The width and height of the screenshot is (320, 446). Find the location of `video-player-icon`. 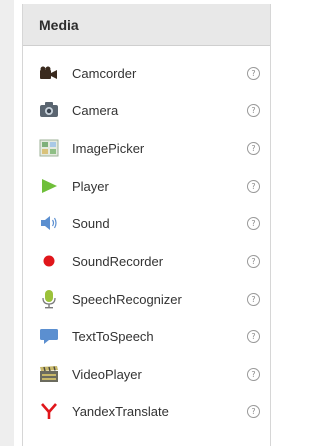

video-player-icon is located at coordinates (49, 374).